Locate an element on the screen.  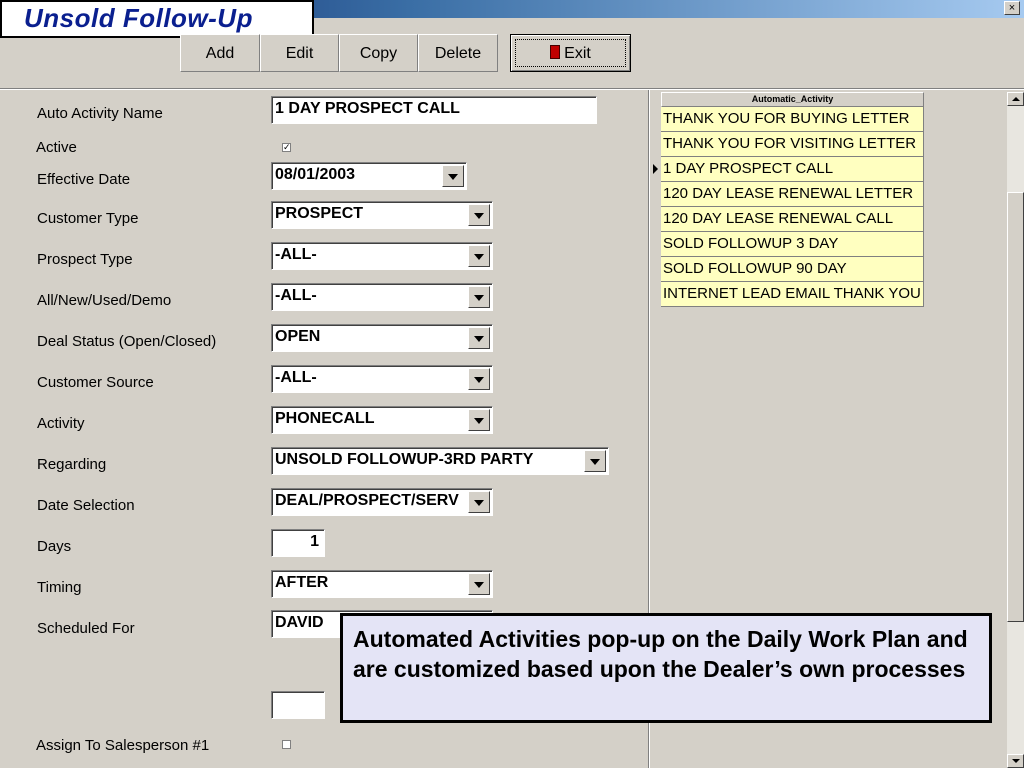
regarding-combo: UNSOLD FOLLOWUP-3RD PARTY is located at coordinates (440, 461).